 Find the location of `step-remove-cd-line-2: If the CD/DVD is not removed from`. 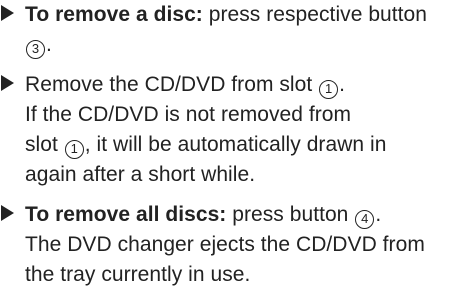

step-remove-cd-line-2: If the CD/DVD is not removed from is located at coordinates (188, 114).